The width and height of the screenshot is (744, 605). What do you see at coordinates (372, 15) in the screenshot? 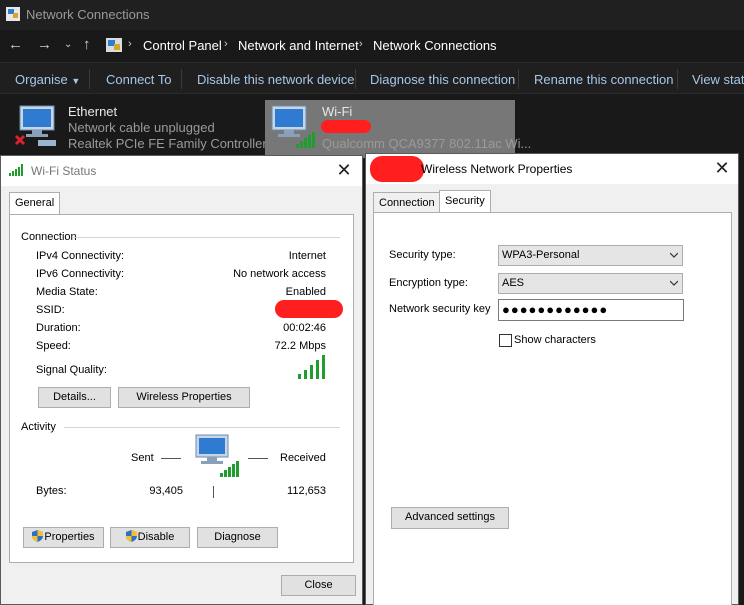
I see `explorer-titlebar: Network Connections` at bounding box center [372, 15].